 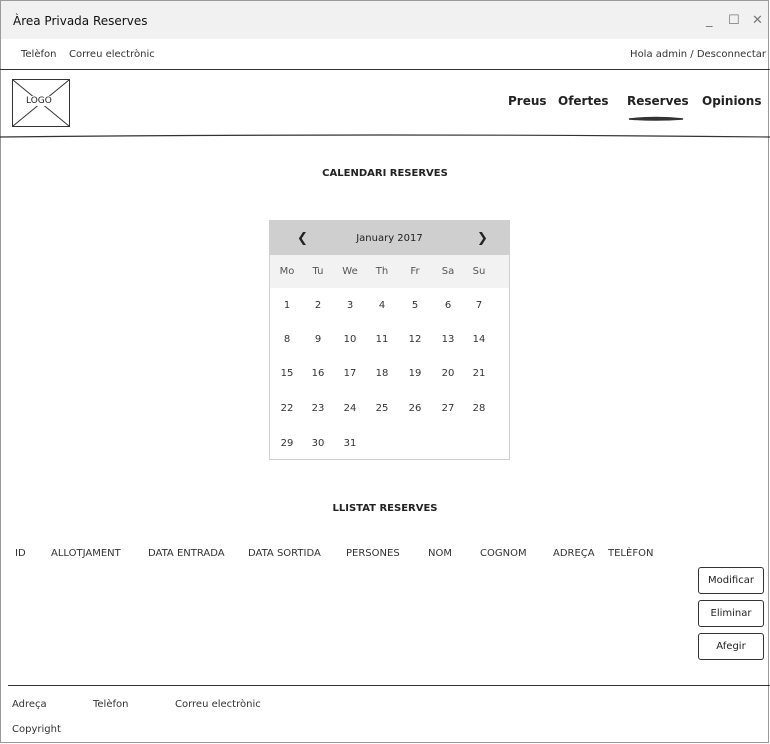 What do you see at coordinates (36, 729) in the screenshot?
I see `footer-copyright: Copyright` at bounding box center [36, 729].